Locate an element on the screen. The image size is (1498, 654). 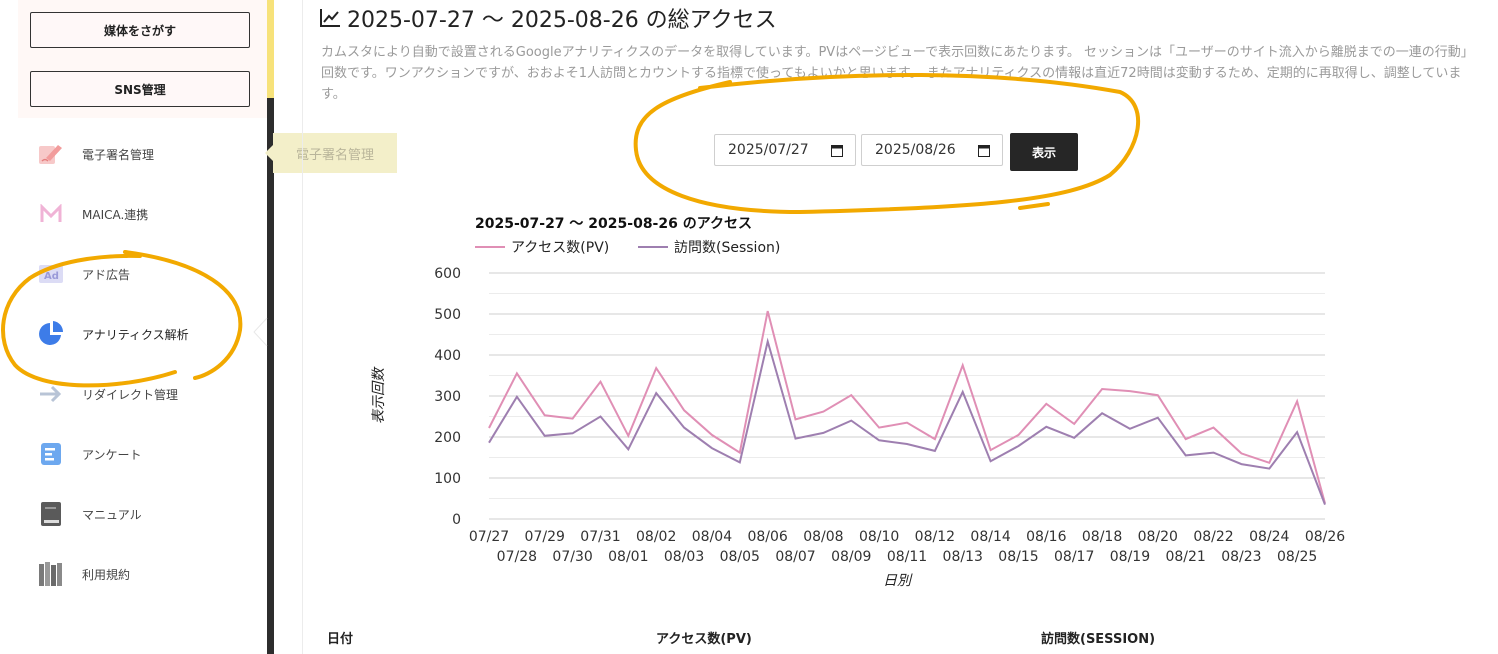
date-from-input: 2025/07/27 is located at coordinates (785, 150).